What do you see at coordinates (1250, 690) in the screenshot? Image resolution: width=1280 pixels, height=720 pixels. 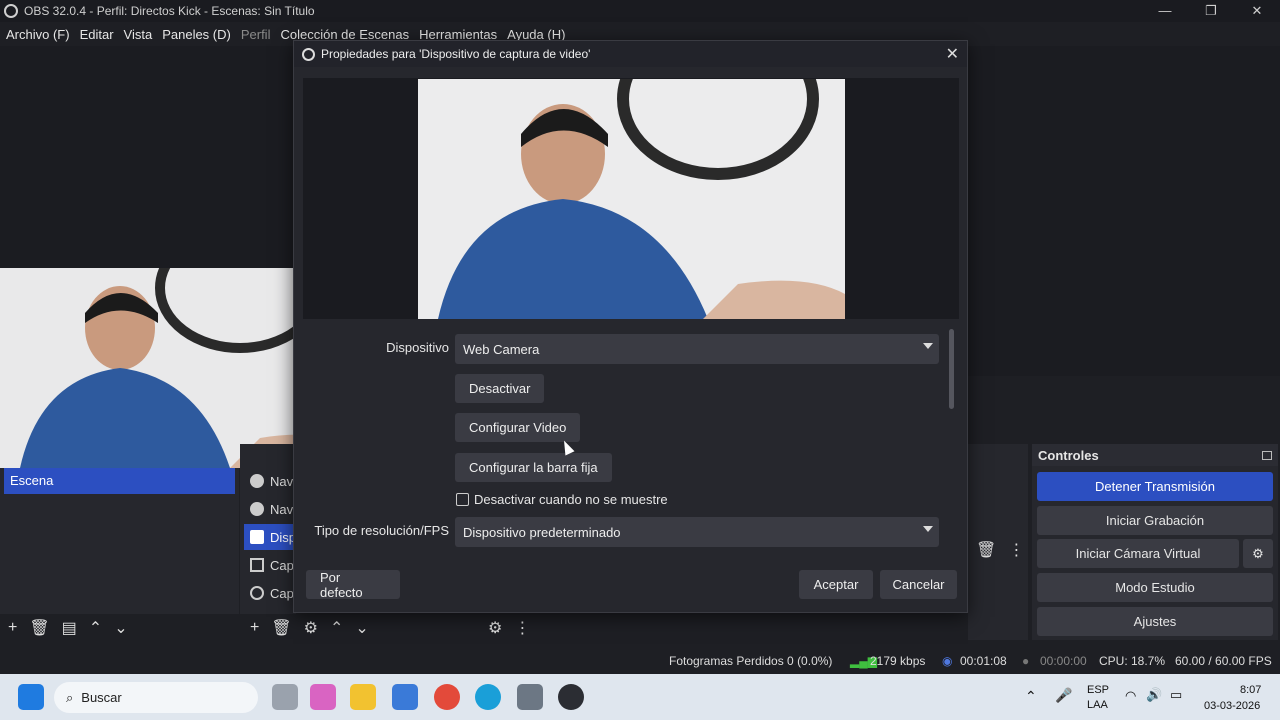 I see `clock-time: 8:07` at bounding box center [1250, 690].